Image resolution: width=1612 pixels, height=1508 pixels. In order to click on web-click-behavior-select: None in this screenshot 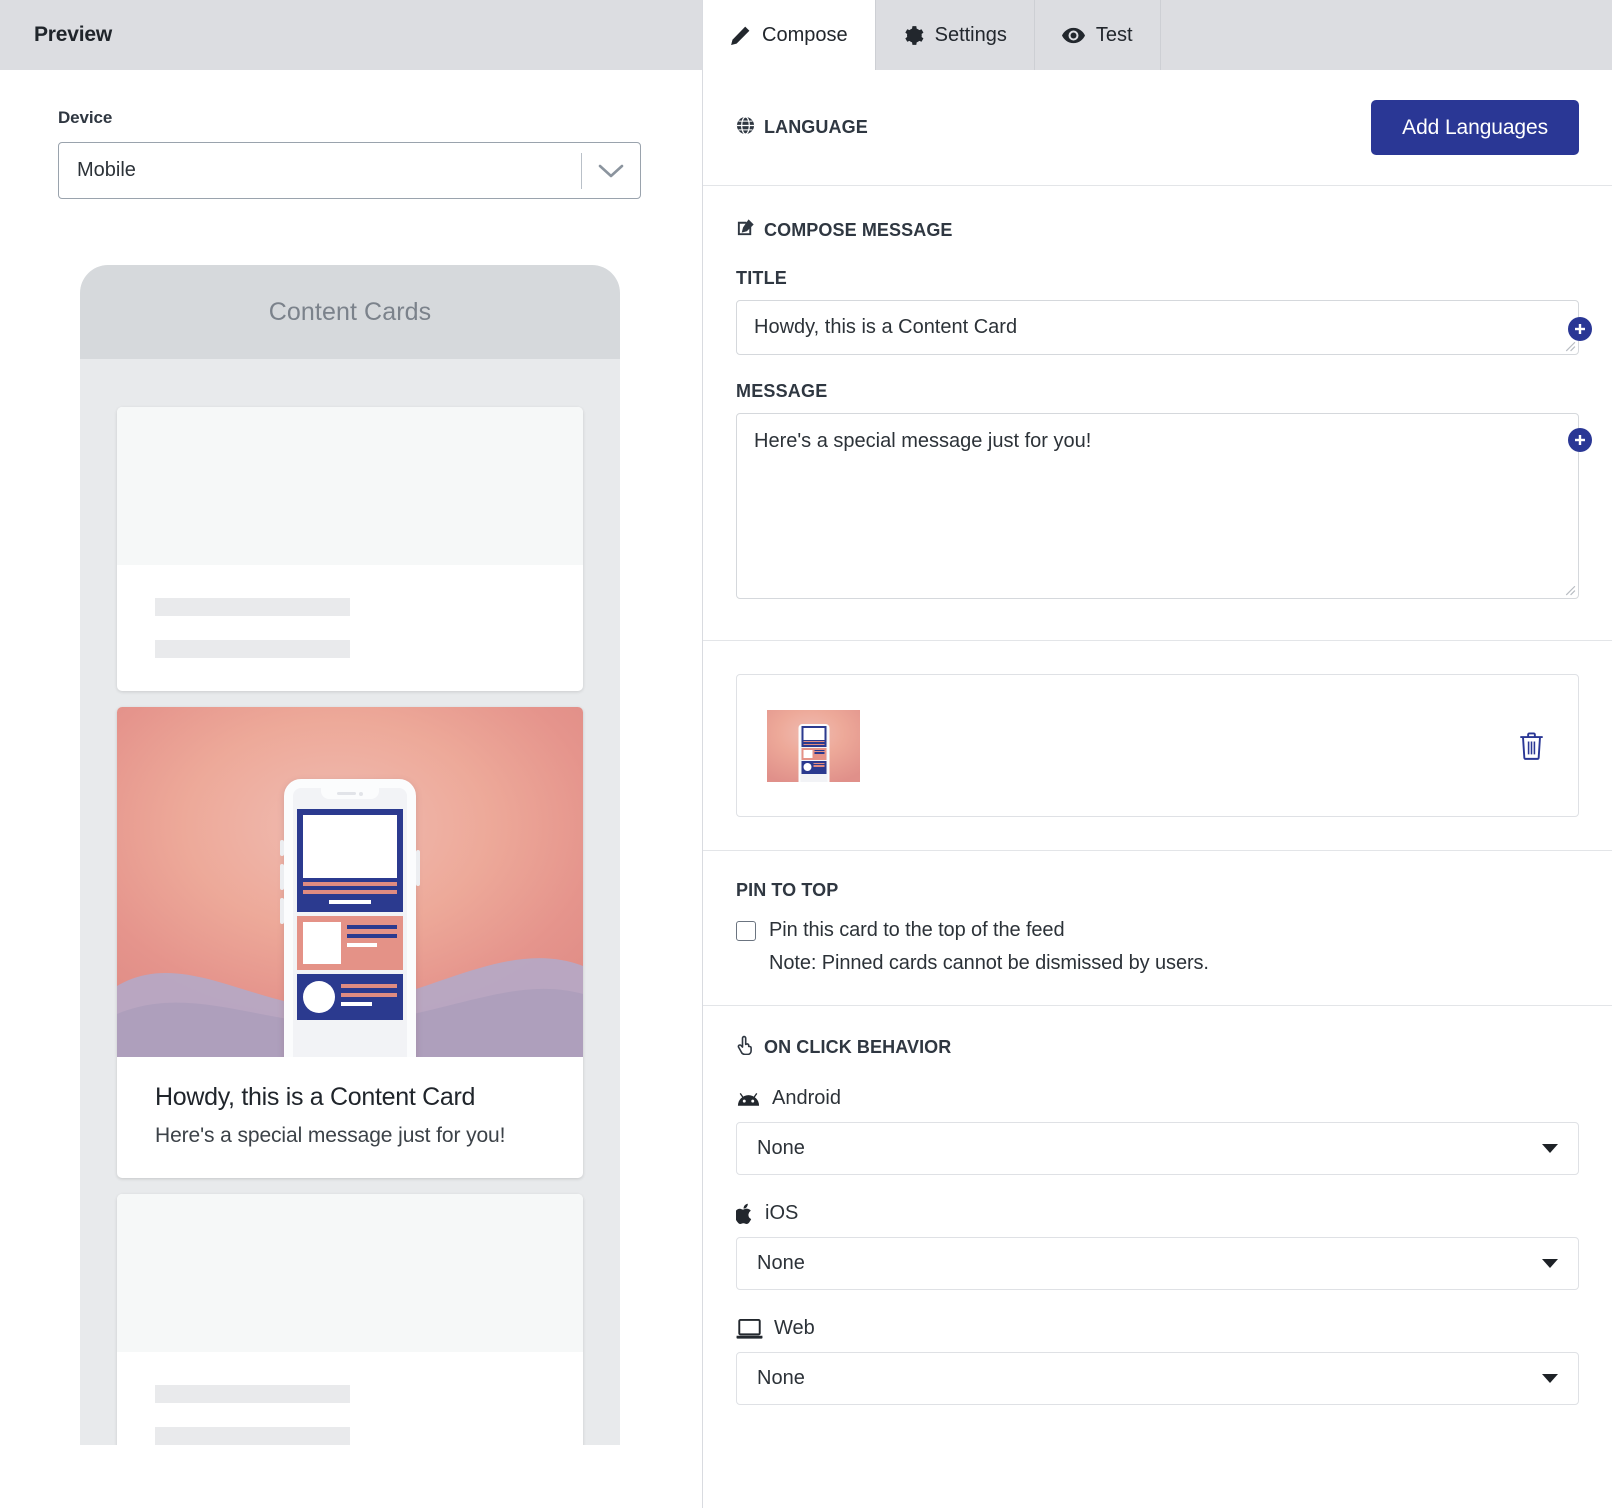, I will do `click(1157, 1378)`.